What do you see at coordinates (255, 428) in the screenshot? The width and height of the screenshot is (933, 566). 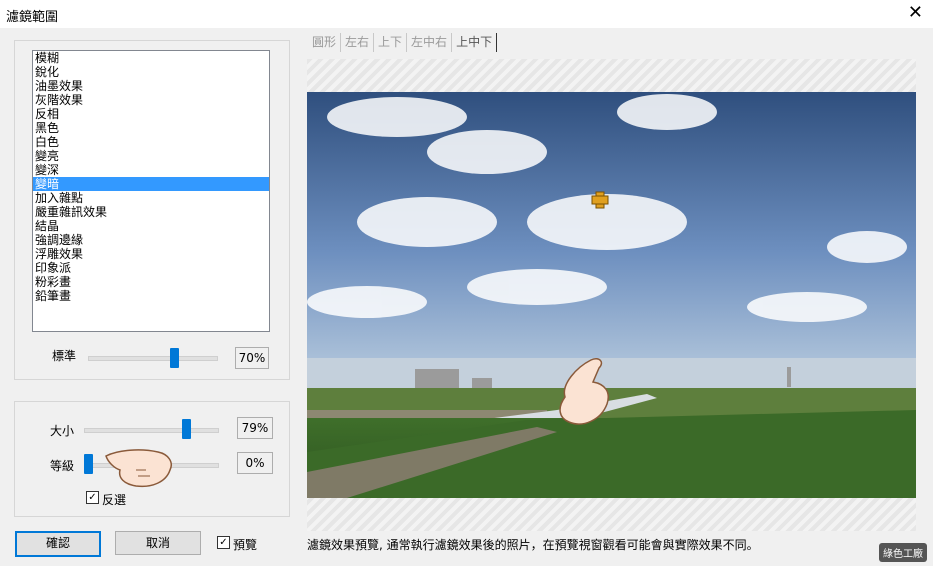 I see `size-value: 79%` at bounding box center [255, 428].